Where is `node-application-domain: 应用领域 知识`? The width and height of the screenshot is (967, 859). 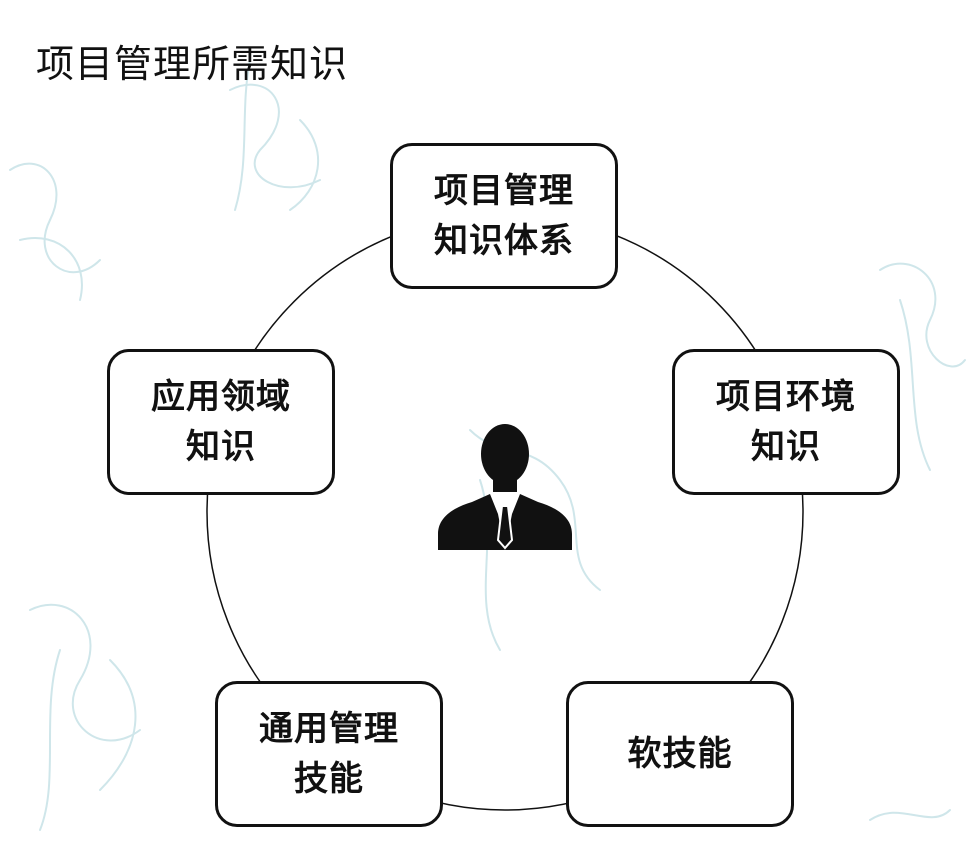 node-application-domain: 应用领域 知识 is located at coordinates (221, 422).